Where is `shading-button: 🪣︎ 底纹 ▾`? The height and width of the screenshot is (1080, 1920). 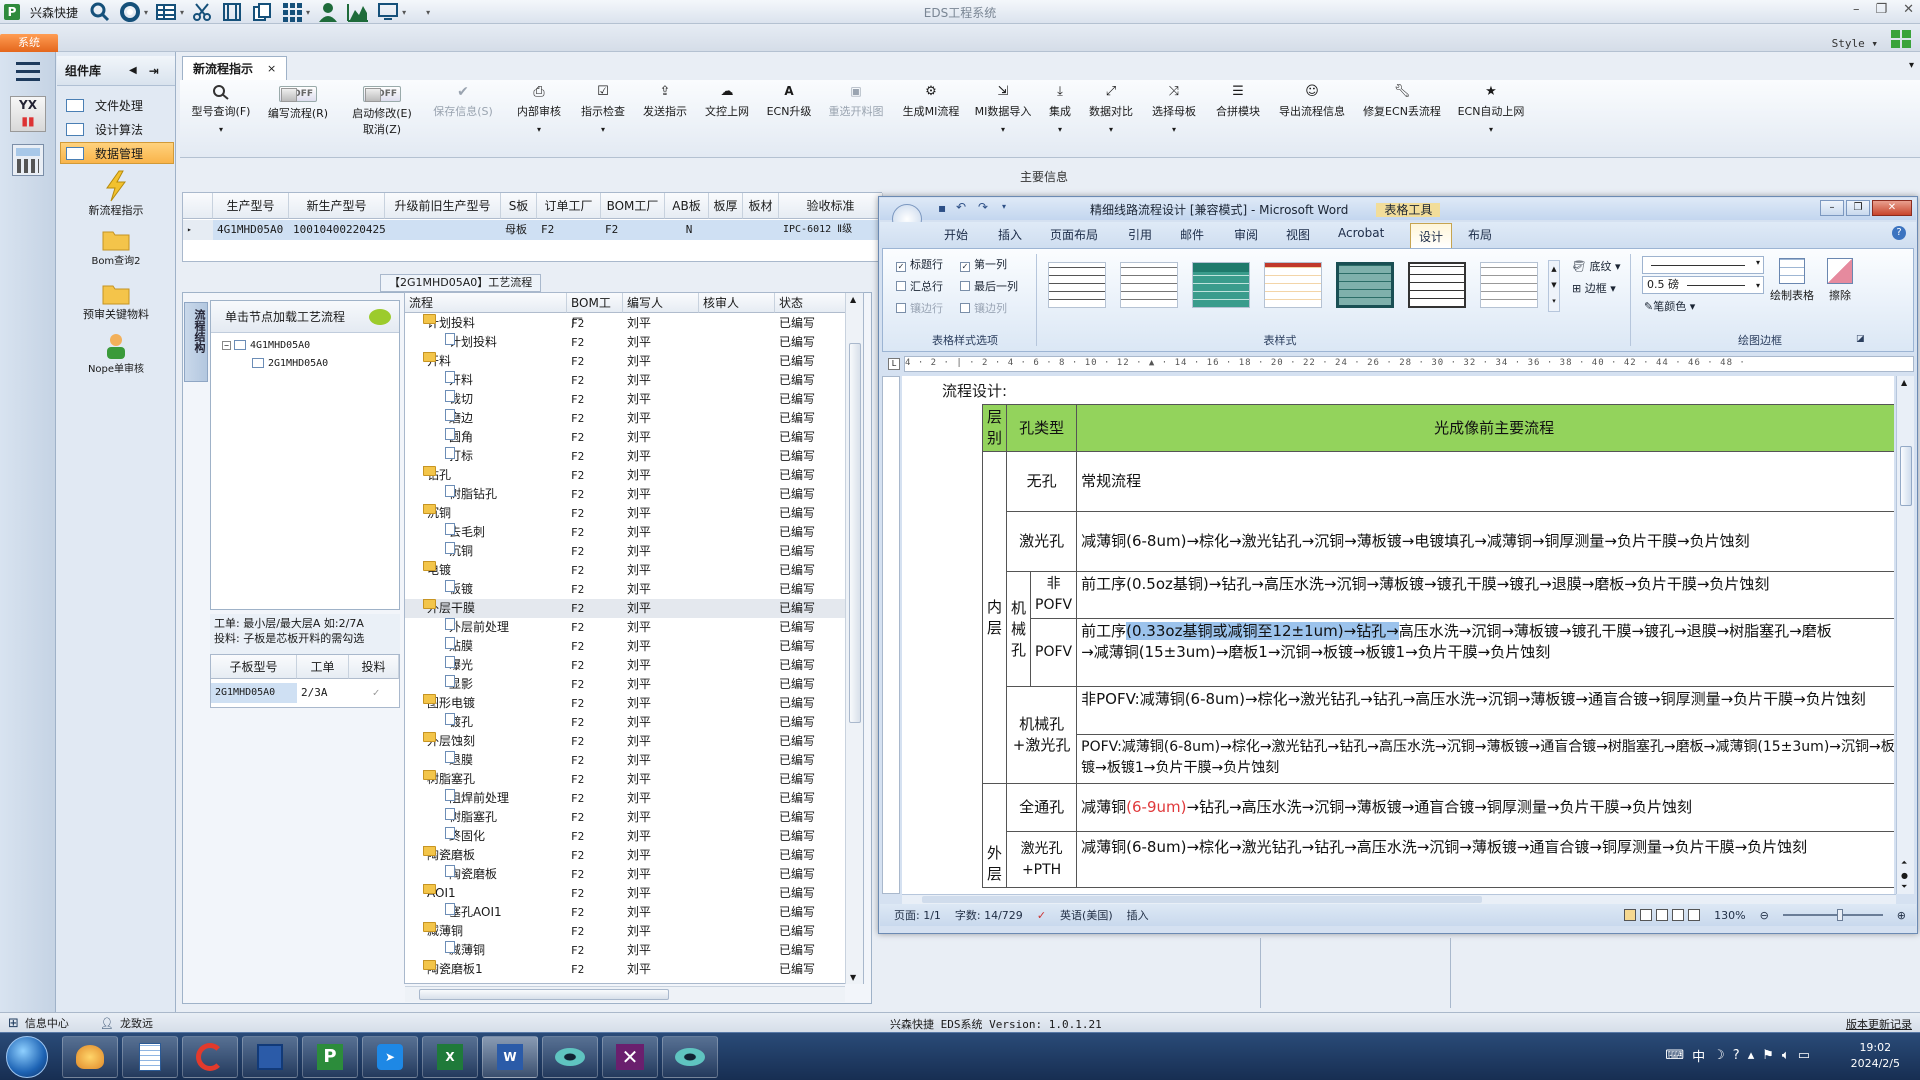
shading-button: 🪣︎ 底纹 ▾ is located at coordinates (1596, 266).